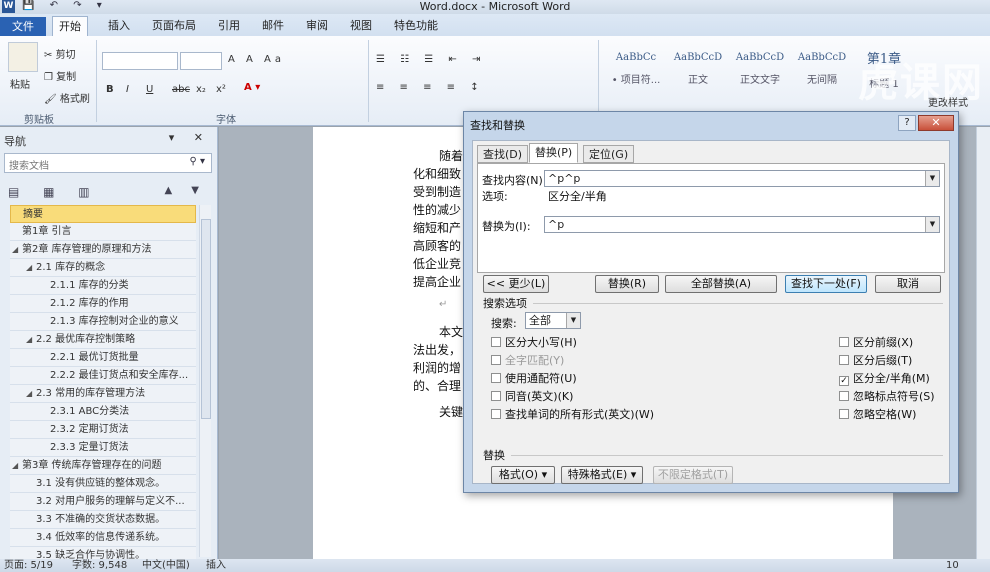 The image size is (990, 572). I want to click on tab-special-features: 特色功能, so click(416, 26).